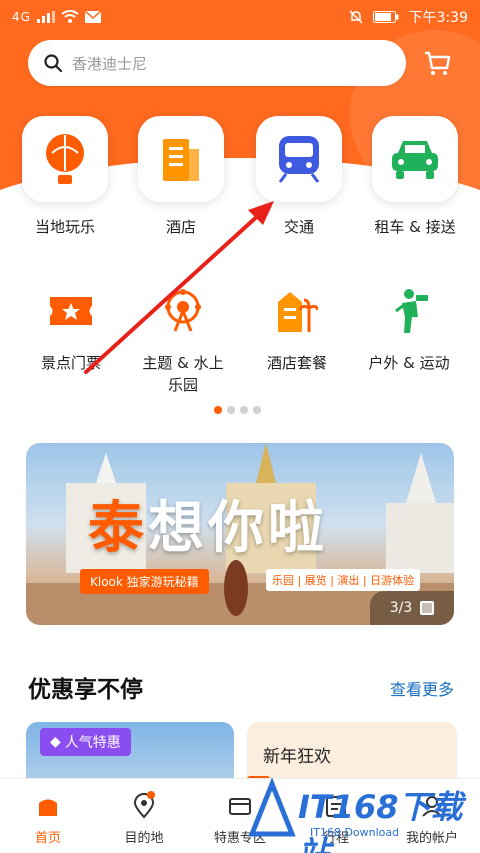  Describe the element at coordinates (422, 688) in the screenshot. I see `see-more-link: 查看更多` at that location.